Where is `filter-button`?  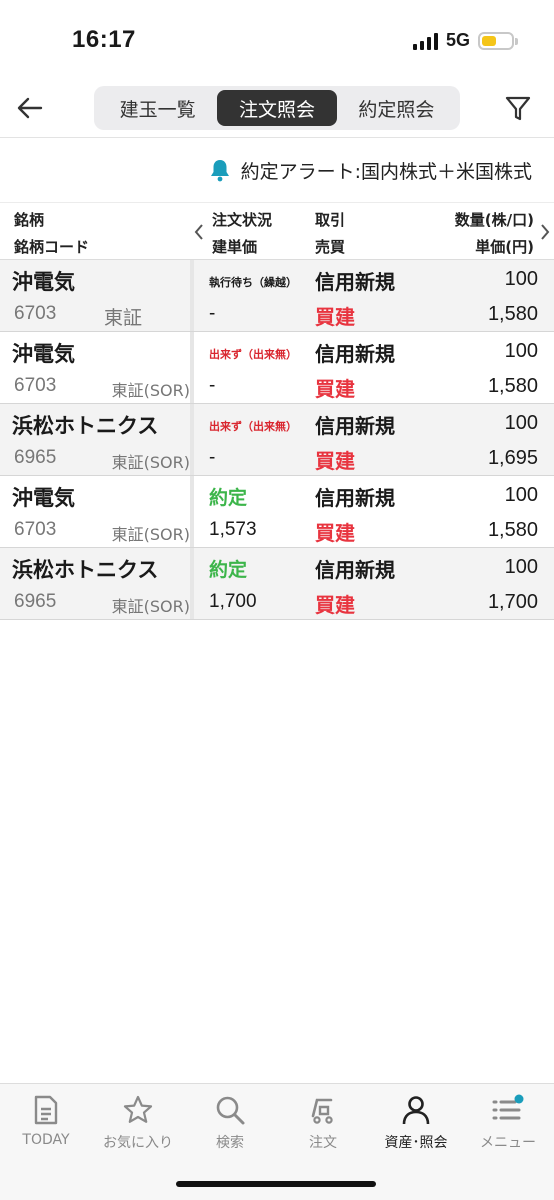 filter-button is located at coordinates (518, 108).